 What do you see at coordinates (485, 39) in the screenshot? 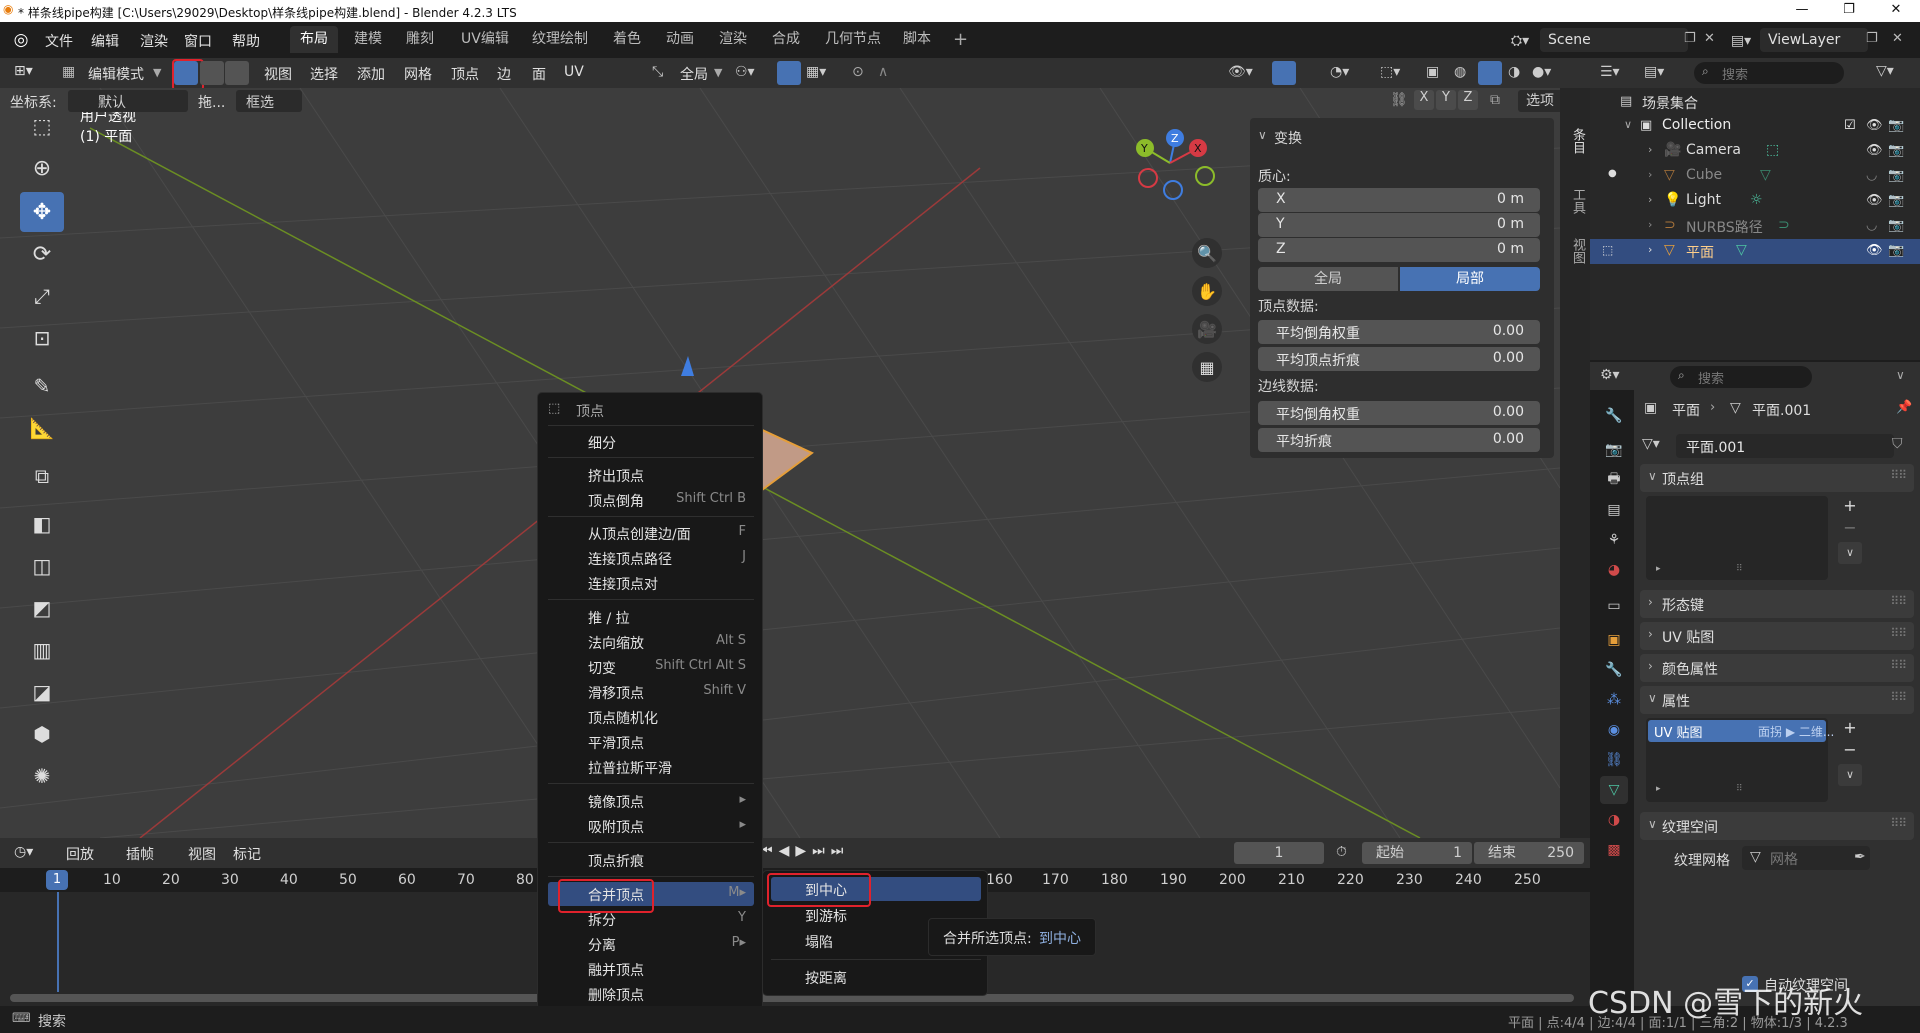
I see `tab-uv-editing: UV编辑` at bounding box center [485, 39].